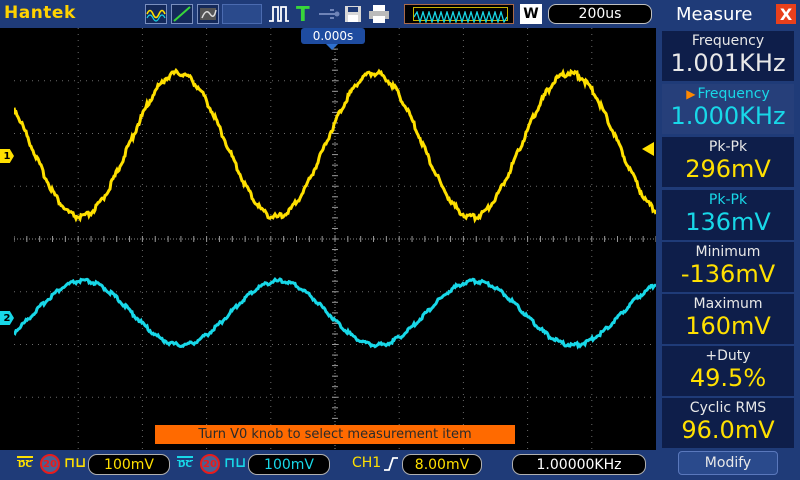 This screenshot has height=480, width=800. What do you see at coordinates (75, 463) in the screenshot?
I see `ch1-invert-icon: ⊓⊔` at bounding box center [75, 463].